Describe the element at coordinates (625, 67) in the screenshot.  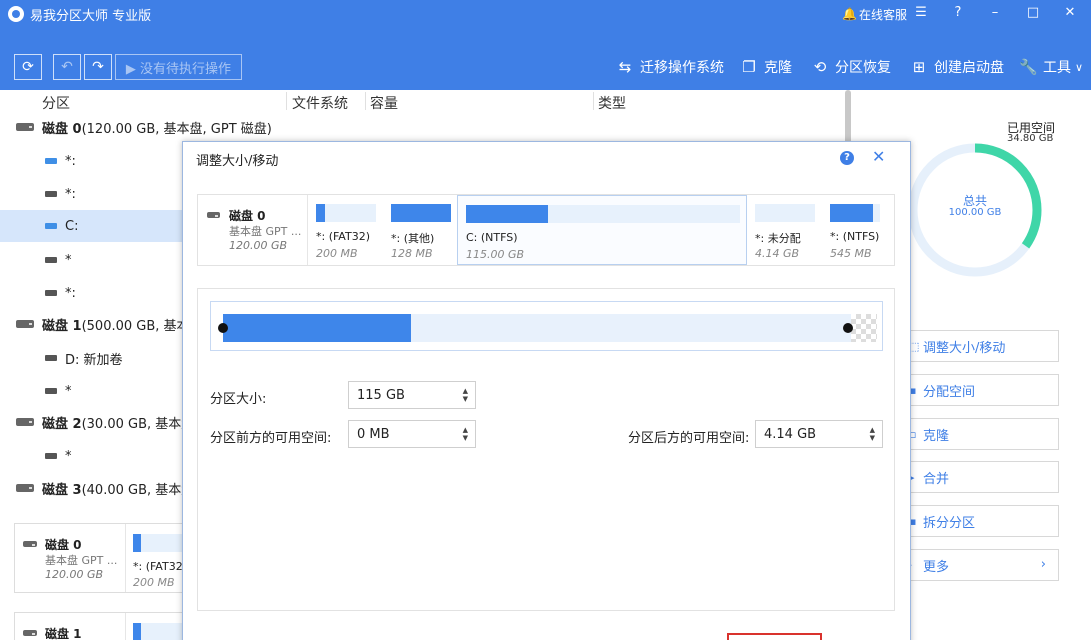
I see `migrate-icon: ⇆` at that location.